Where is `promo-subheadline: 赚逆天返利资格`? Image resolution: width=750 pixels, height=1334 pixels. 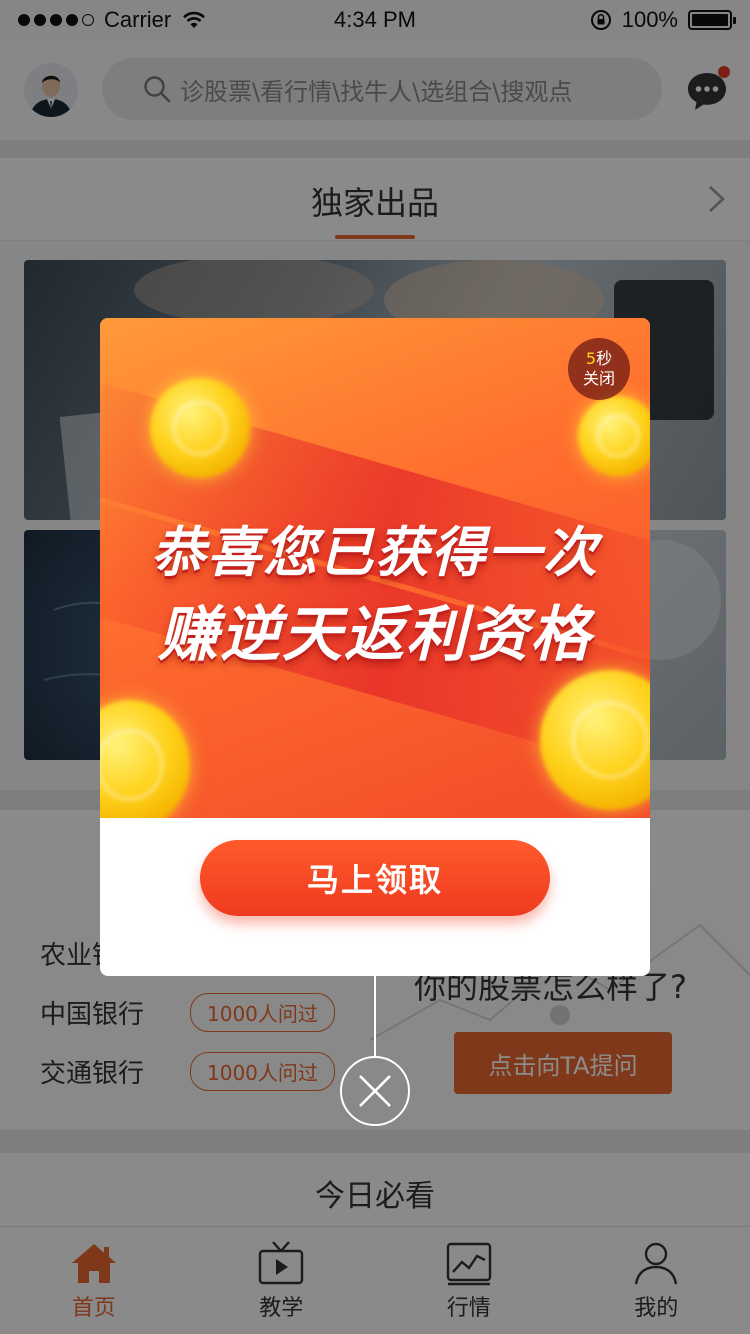
promo-subheadline: 赚逆天返利资格 is located at coordinates (375, 635).